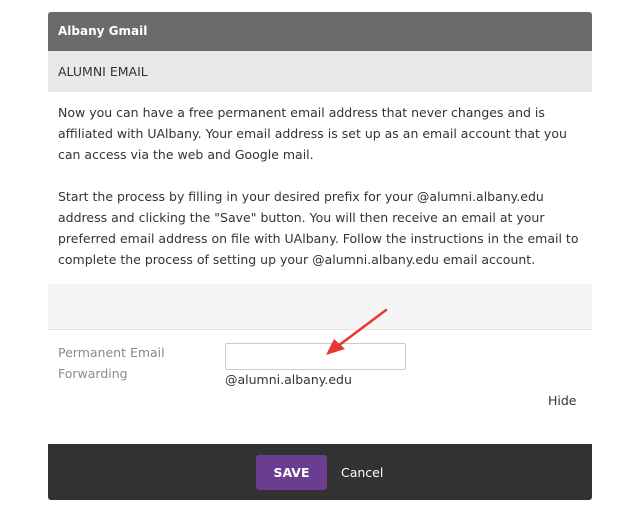 The height and width of the screenshot is (509, 639). Describe the element at coordinates (362, 472) in the screenshot. I see `cancel-button: Cancel` at that location.